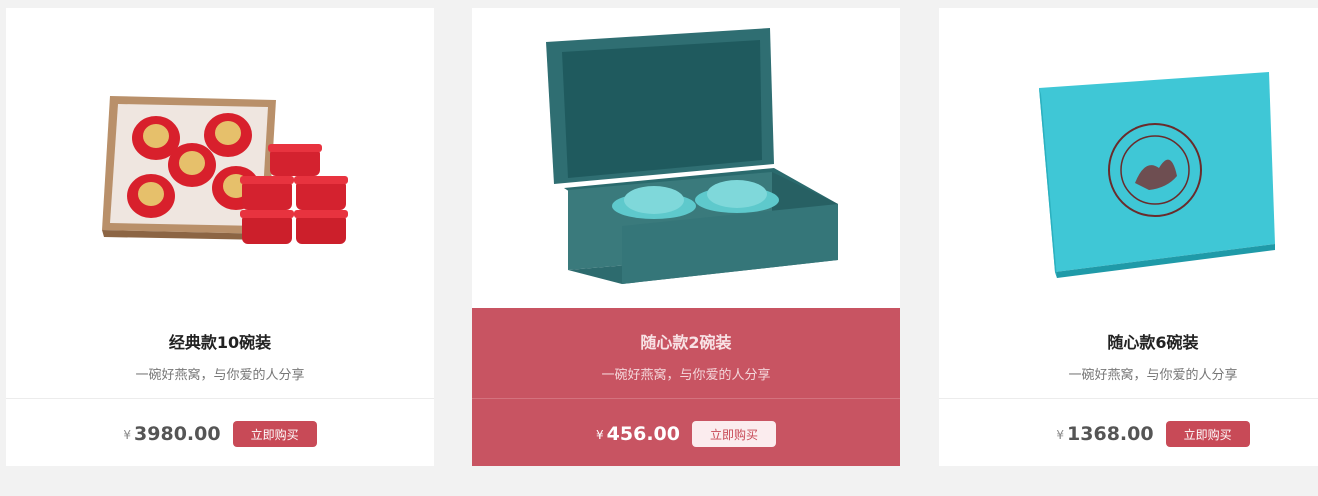 Image resolution: width=1318 pixels, height=496 pixels. What do you see at coordinates (177, 434) in the screenshot?
I see `product-price: 3980.00` at bounding box center [177, 434].